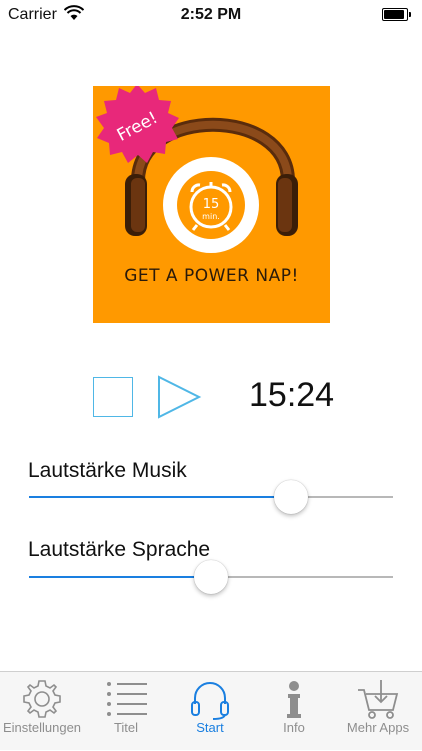  What do you see at coordinates (210, 701) in the screenshot?
I see `headphones-icon` at bounding box center [210, 701].